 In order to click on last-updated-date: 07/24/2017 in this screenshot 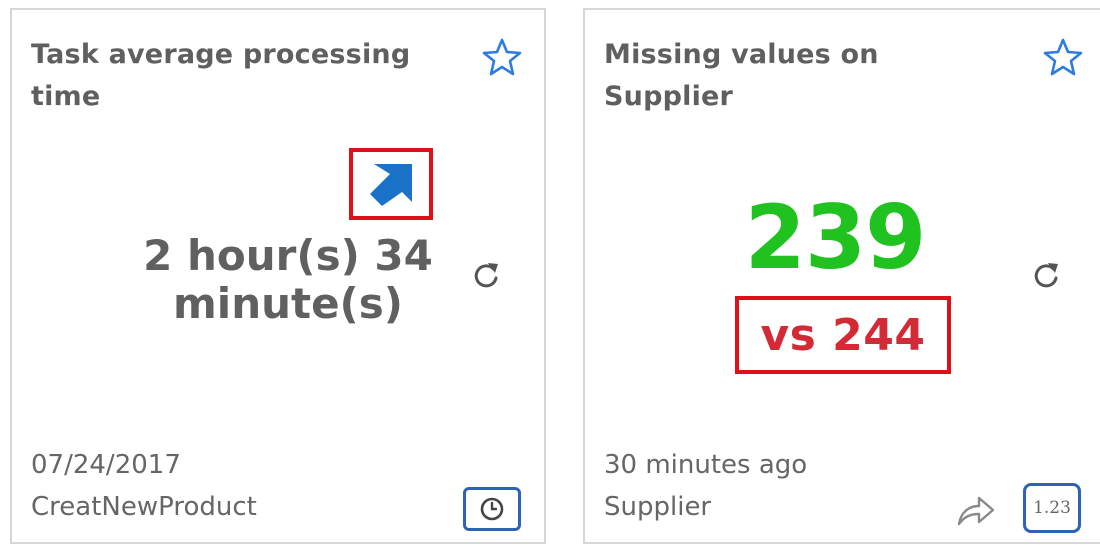, I will do `click(106, 465)`.